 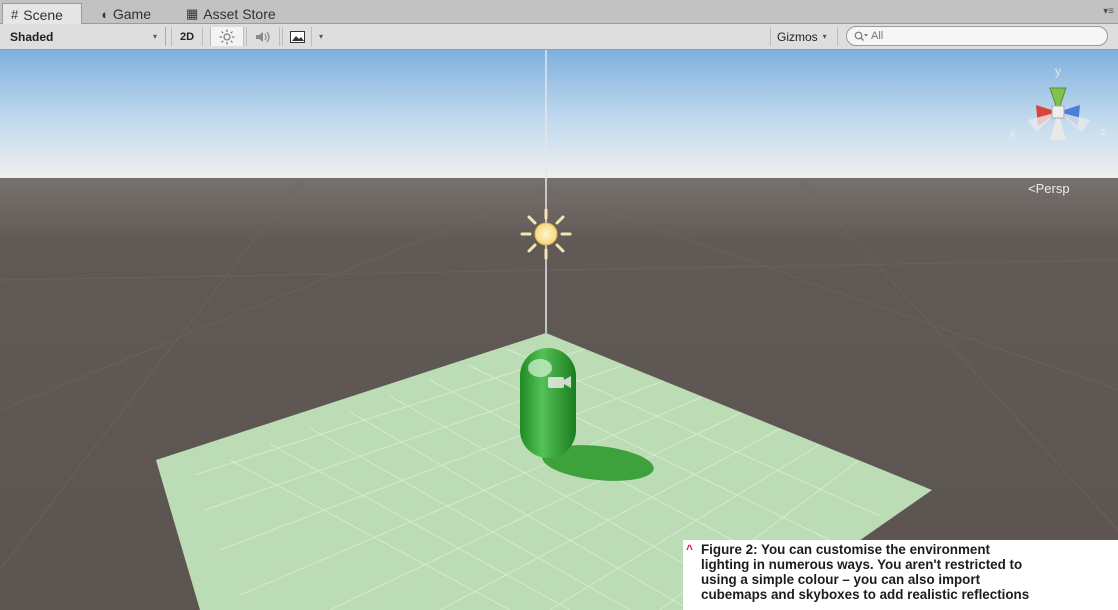 I want to click on gizmos-label: Gizmos, so click(x=797, y=36).